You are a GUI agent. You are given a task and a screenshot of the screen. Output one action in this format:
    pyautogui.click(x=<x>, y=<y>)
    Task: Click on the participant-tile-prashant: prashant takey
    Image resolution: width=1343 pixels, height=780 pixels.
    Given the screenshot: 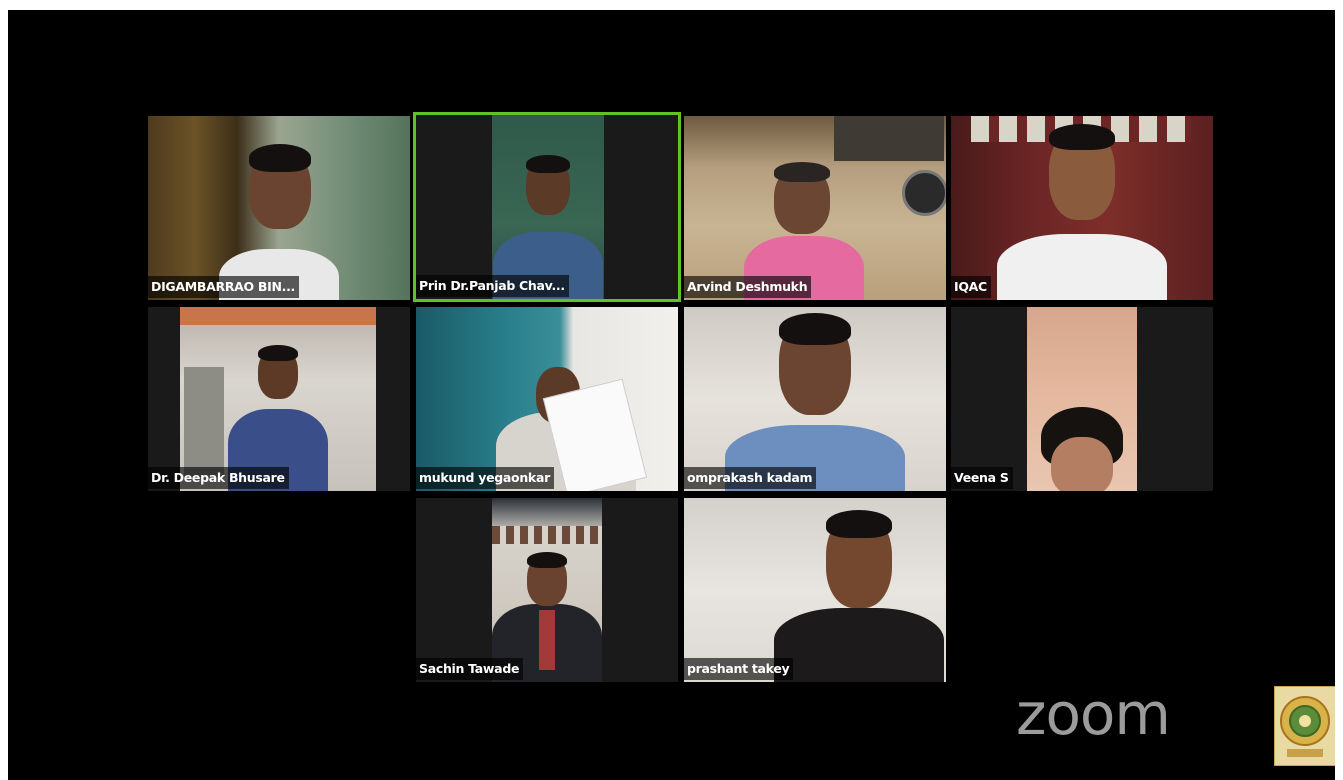 What is the action you would take?
    pyautogui.click(x=815, y=590)
    